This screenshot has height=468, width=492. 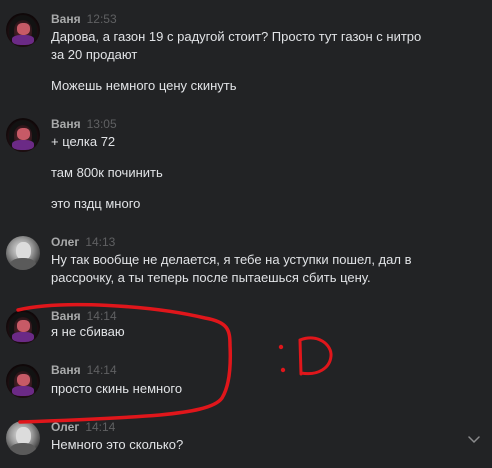 What do you see at coordinates (107, 172) in the screenshot?
I see `message-text: там 800к починить` at bounding box center [107, 172].